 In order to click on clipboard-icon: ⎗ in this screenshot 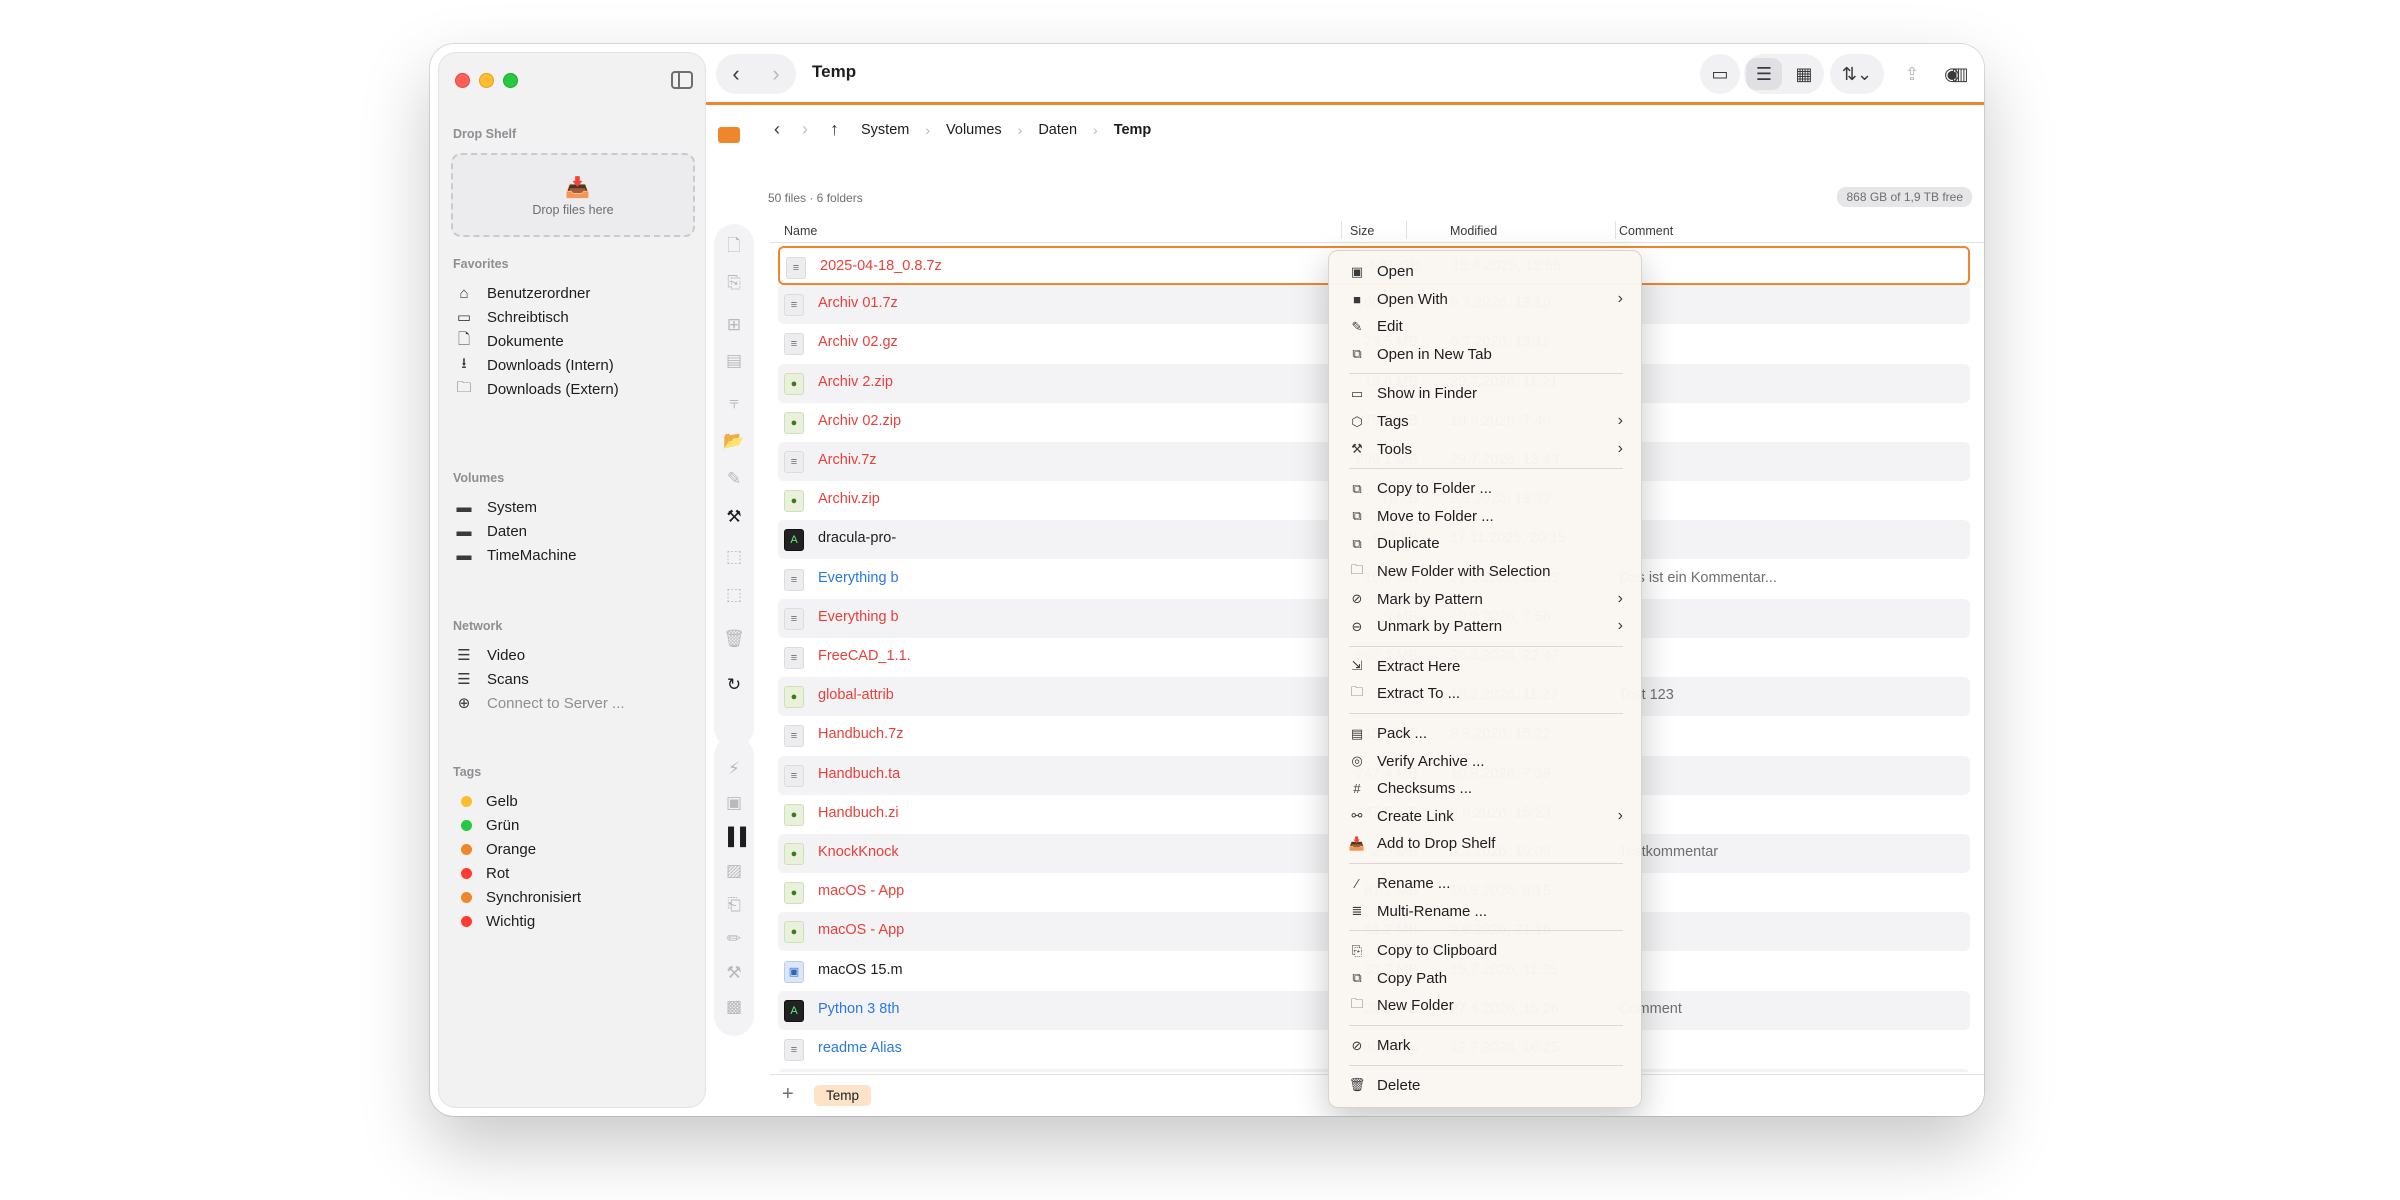, I will do `click(734, 905)`.